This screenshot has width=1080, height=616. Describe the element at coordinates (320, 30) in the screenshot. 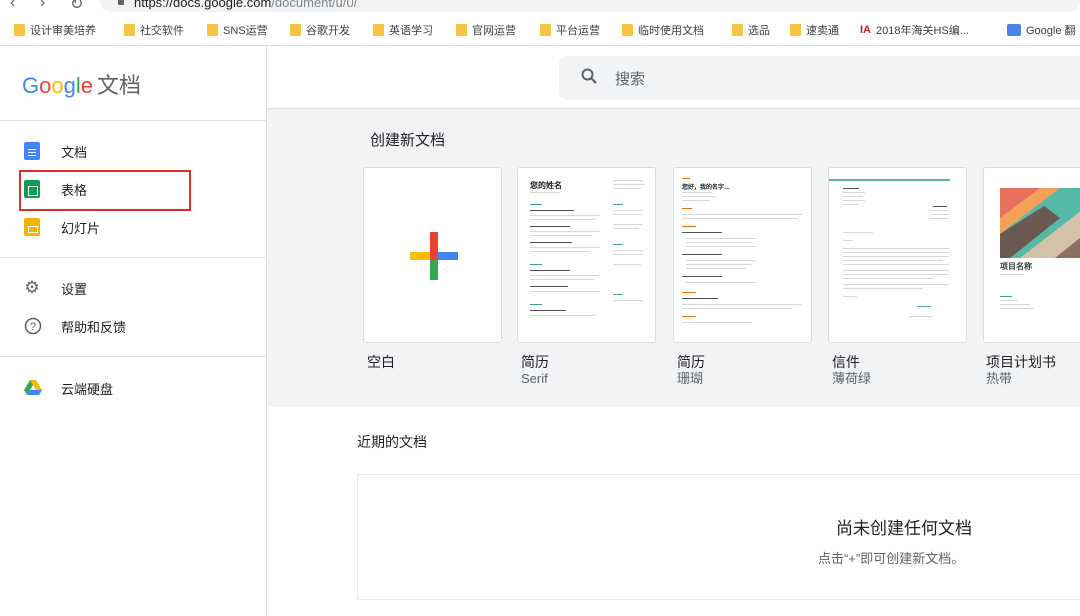

I see `bookmark-google-dev: 谷歌开发` at that location.